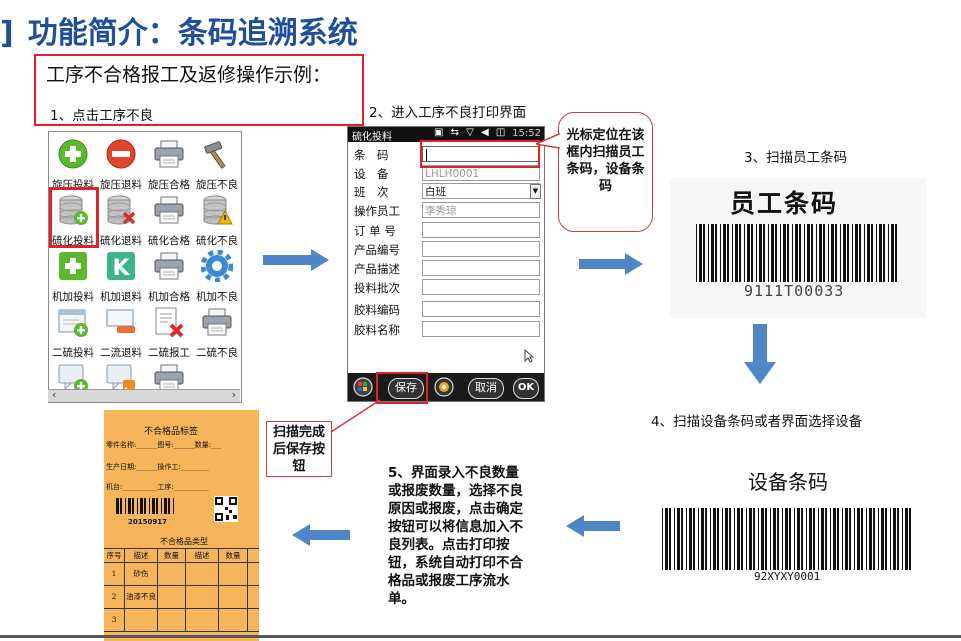  I want to click on sheet-column-header: 序号, so click(114, 555).